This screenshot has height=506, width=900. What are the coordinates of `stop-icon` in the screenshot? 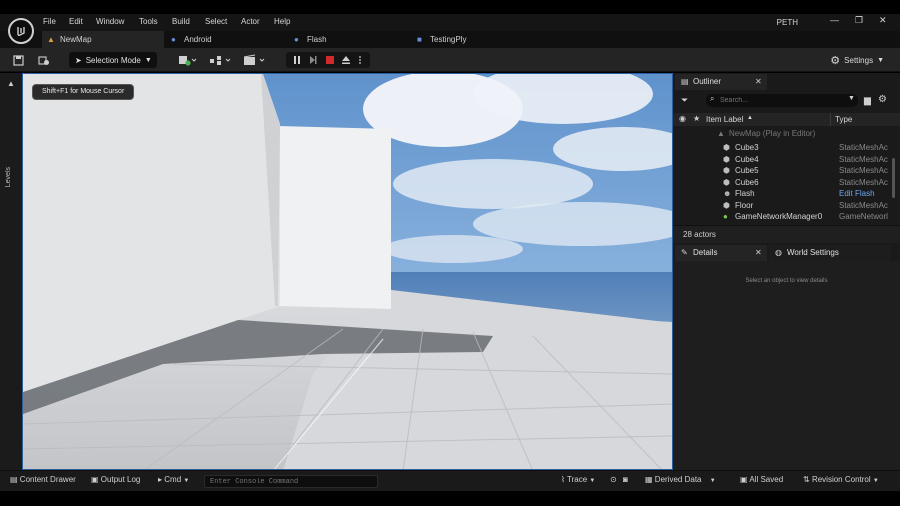 It's located at (330, 60).